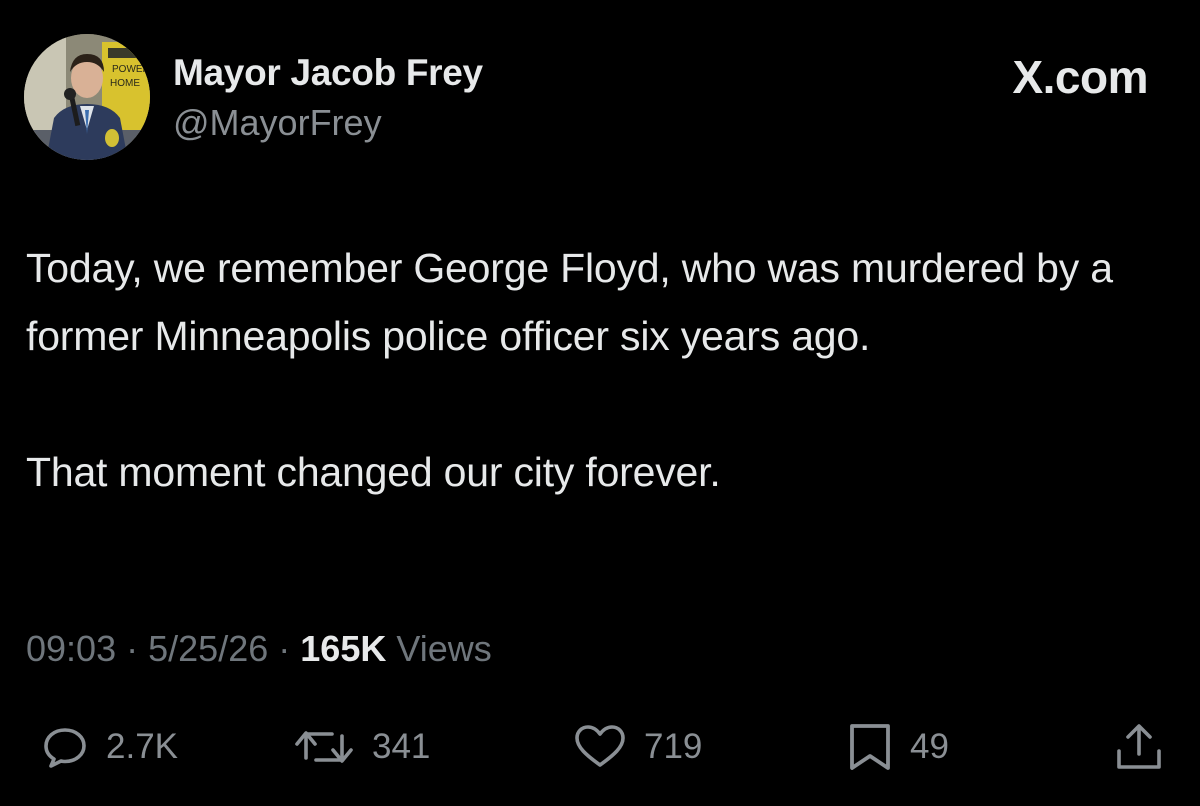  What do you see at coordinates (637, 747) in the screenshot?
I see `like-button: 719` at bounding box center [637, 747].